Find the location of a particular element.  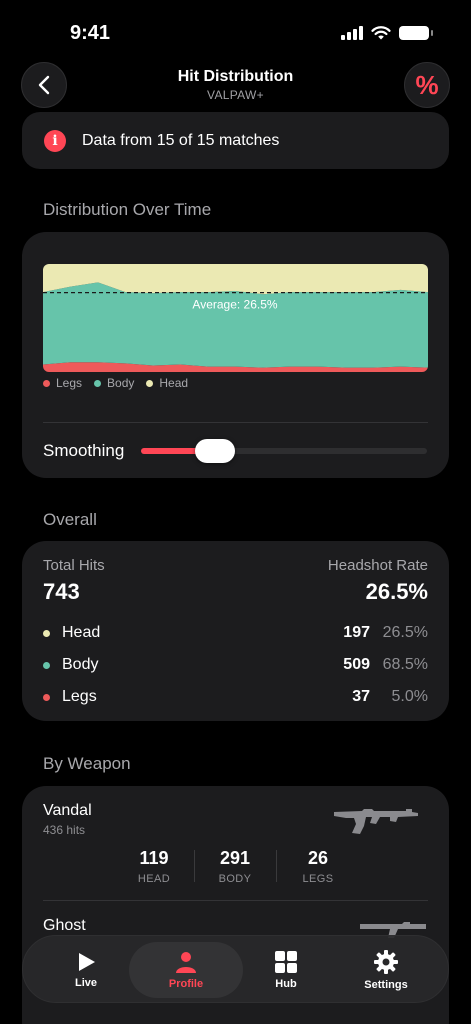

person-icon is located at coordinates (186, 962).